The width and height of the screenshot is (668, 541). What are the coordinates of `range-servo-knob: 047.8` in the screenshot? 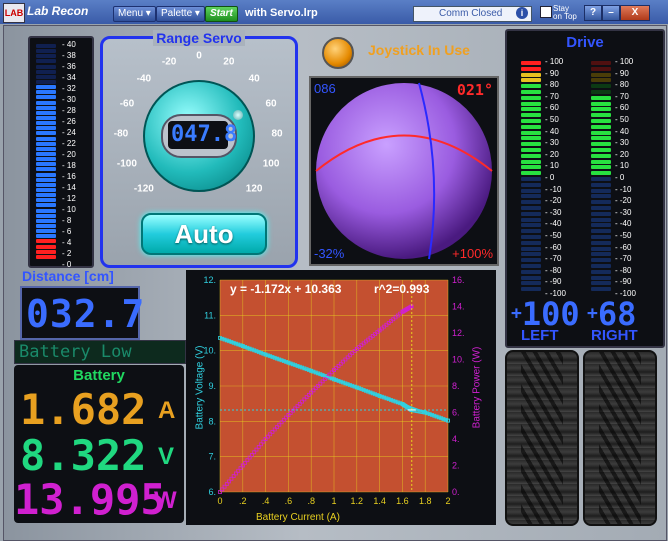 It's located at (199, 136).